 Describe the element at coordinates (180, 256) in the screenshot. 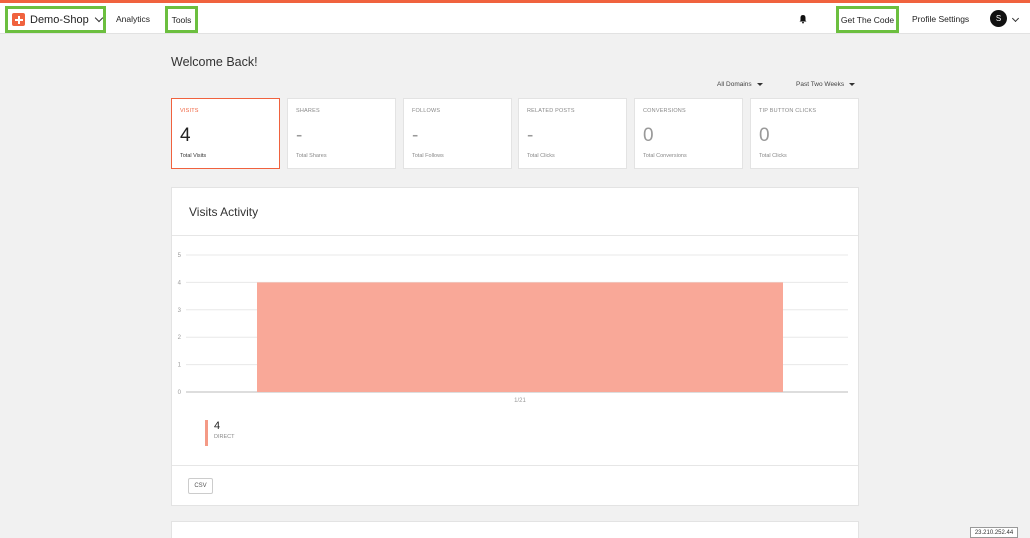

I see `y-tick-label: 5` at that location.